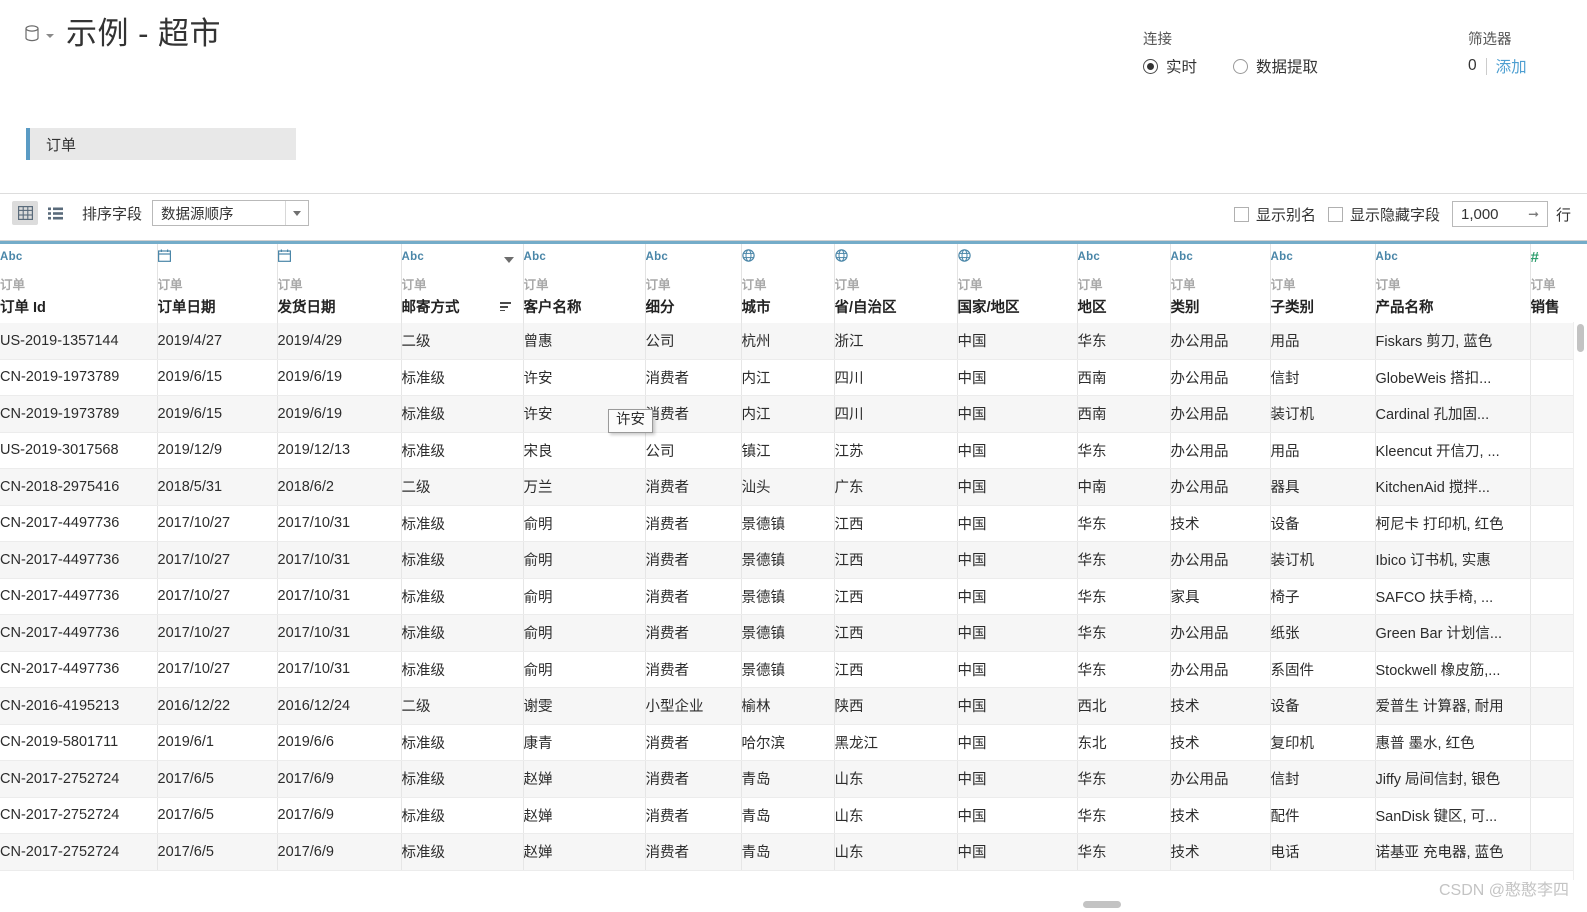 This screenshot has width=1587, height=912. I want to click on tab-orders: 订单, so click(161, 144).